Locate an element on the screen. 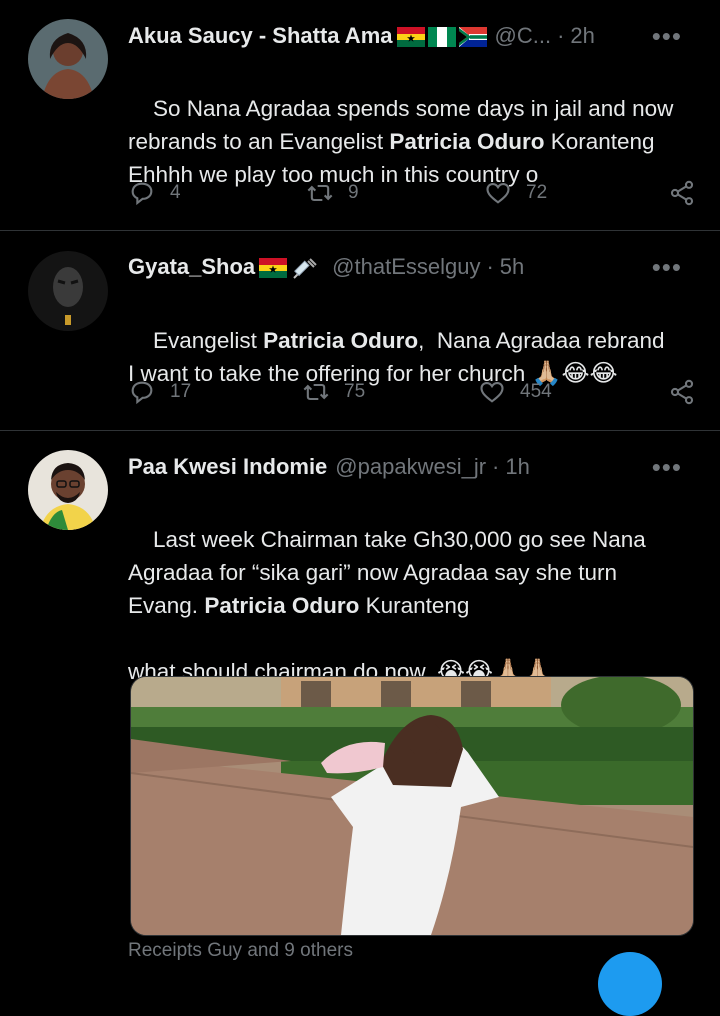 The width and height of the screenshot is (720, 1016). tweet-header: Gyata_Shoa @thatEsselguy · 5h ••• is located at coordinates (412, 267).